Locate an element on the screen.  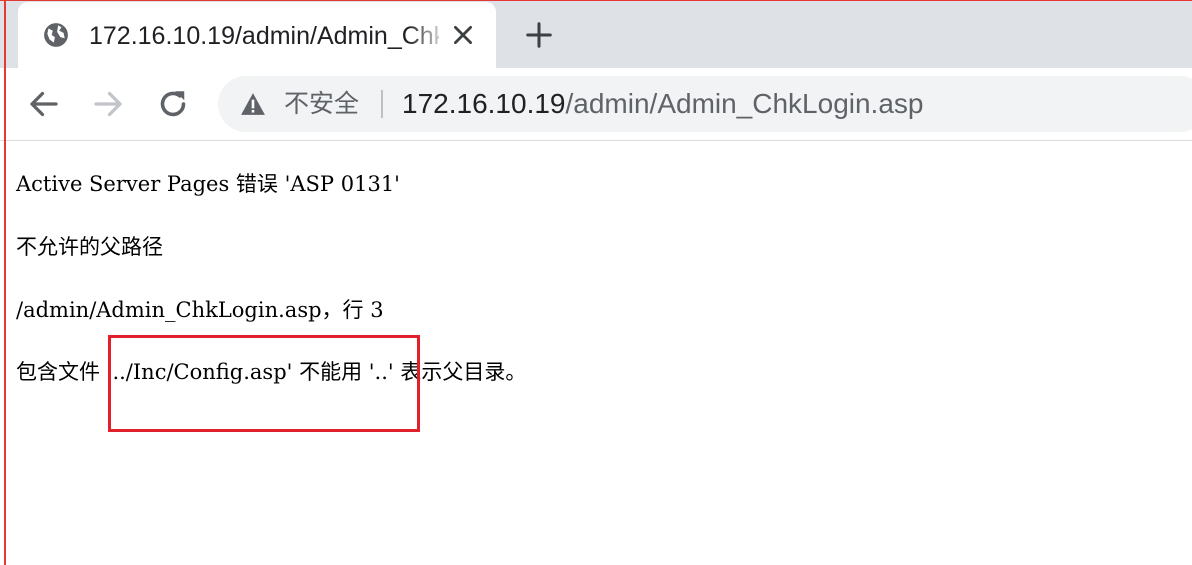
error-title: Active Server Pages 错误 'ASP 0131' is located at coordinates (208, 184).